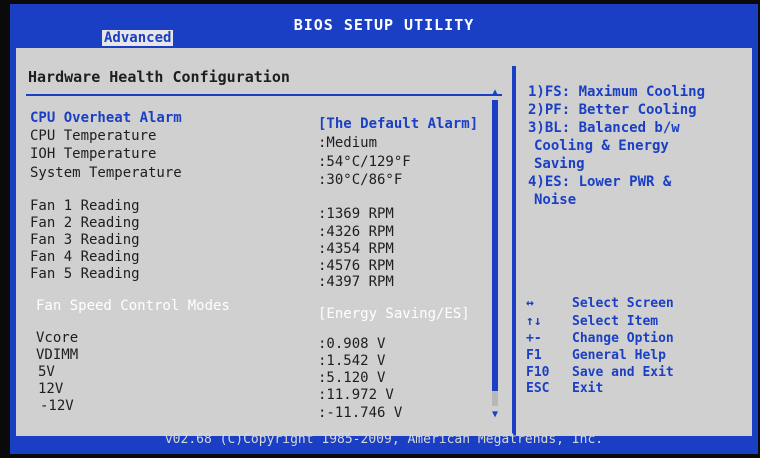  Describe the element at coordinates (138, 38) in the screenshot. I see `tab-advanced: Advanced` at that location.